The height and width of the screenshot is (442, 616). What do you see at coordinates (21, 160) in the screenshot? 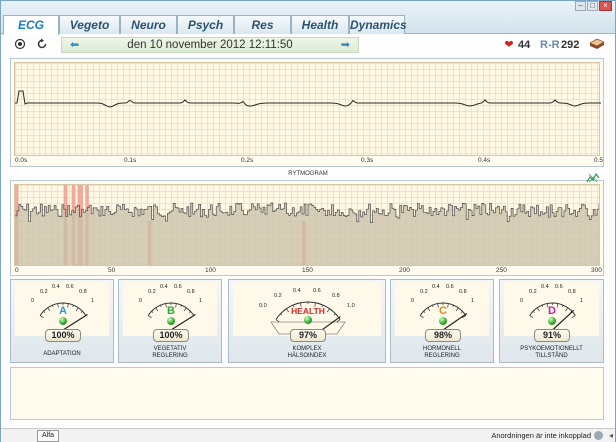
I see `ecg-tick-0: 0.0s` at bounding box center [21, 160].